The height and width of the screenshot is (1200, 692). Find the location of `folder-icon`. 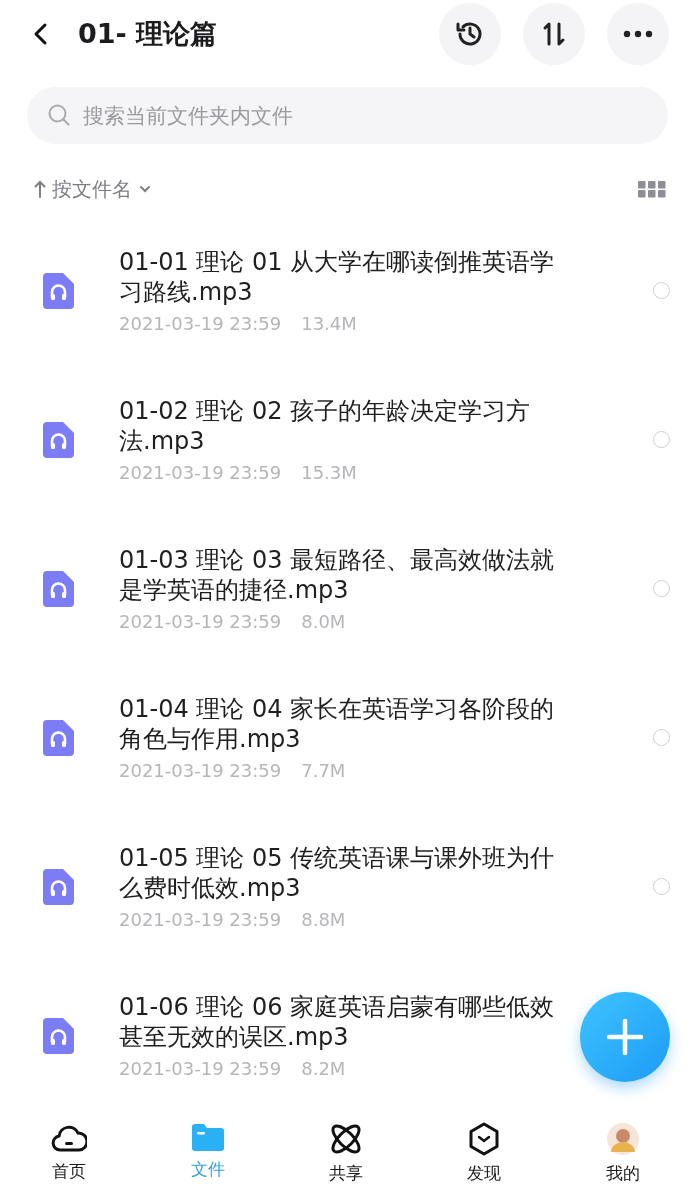

folder-icon is located at coordinates (207, 1137).